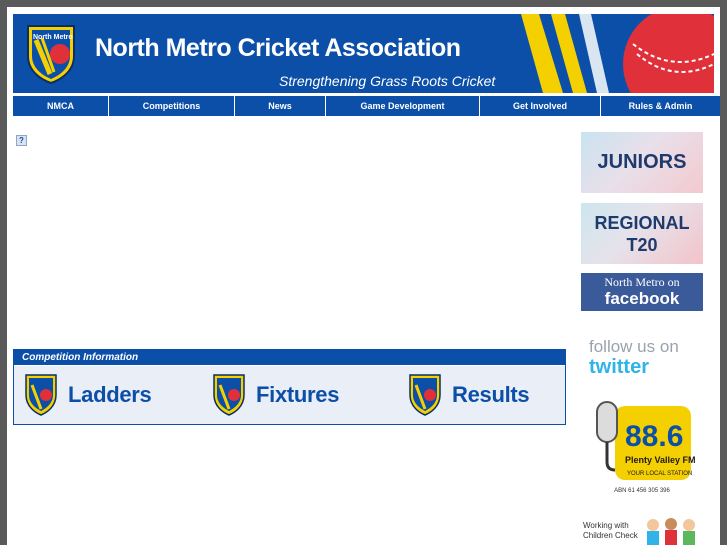 The height and width of the screenshot is (545, 727). What do you see at coordinates (634, 346) in the screenshot?
I see `twitter-caption: follow us on` at bounding box center [634, 346].